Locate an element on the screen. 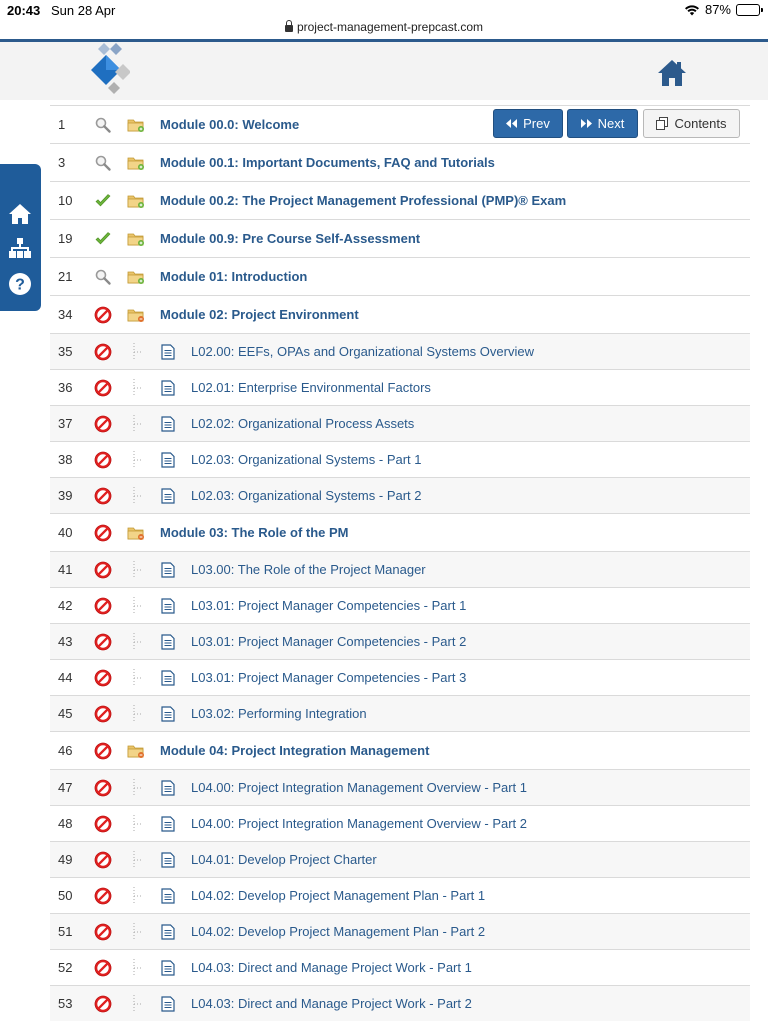 This screenshot has height=1024, width=768. help-icon: ? is located at coordinates (20, 284).